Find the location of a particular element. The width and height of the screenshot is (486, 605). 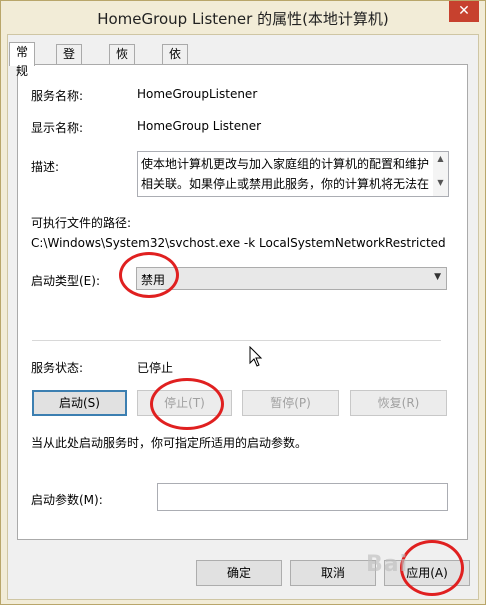

cancel-button: 取消 is located at coordinates (333, 573).